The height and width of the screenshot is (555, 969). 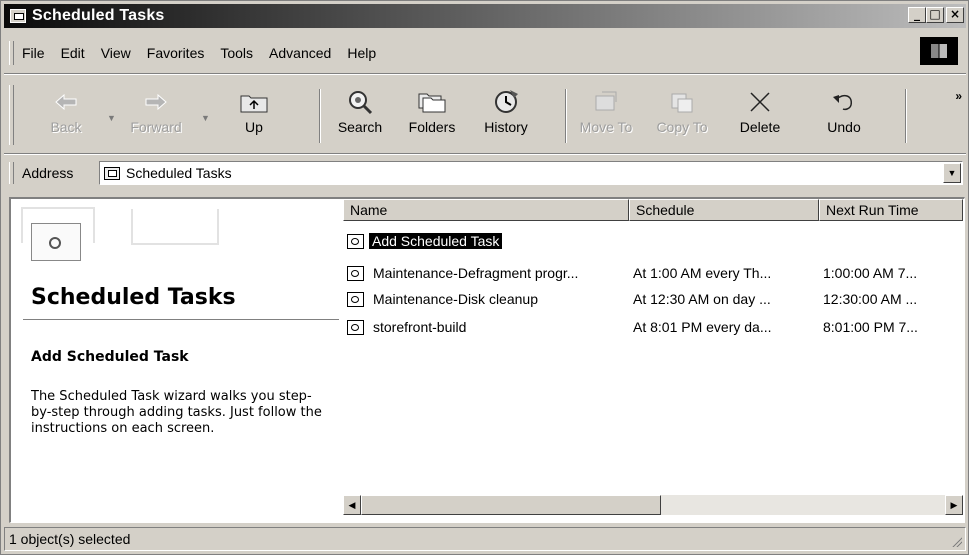 I want to click on toolbar-more-chevron-icon: », so click(x=958, y=96).